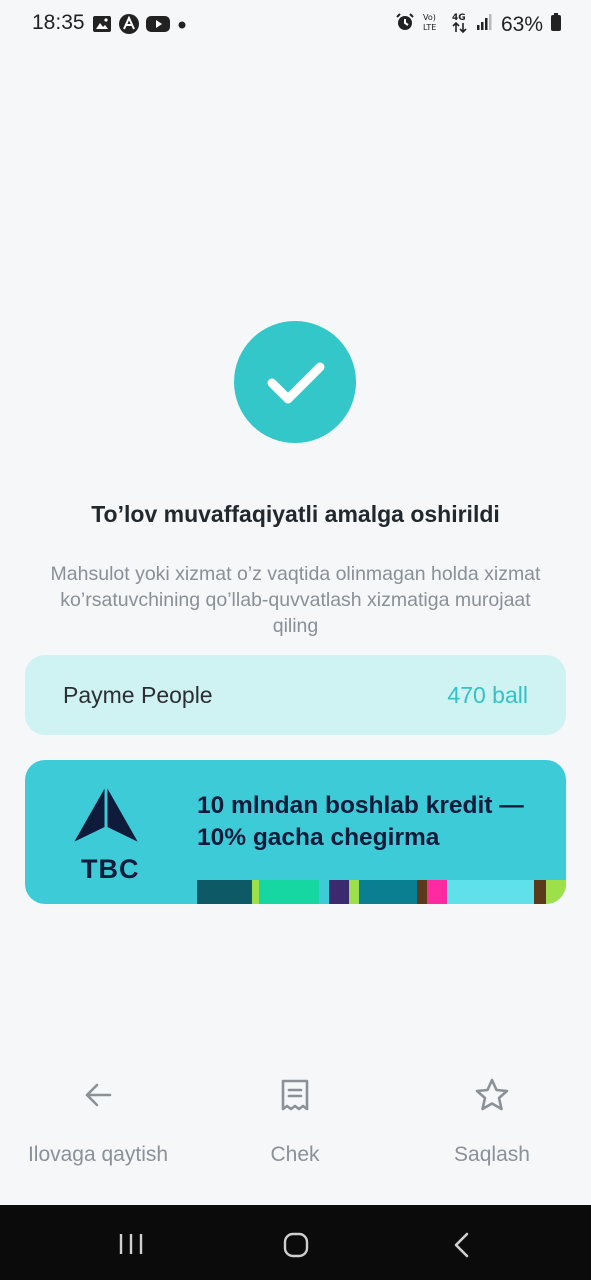 Image resolution: width=591 pixels, height=1280 pixels. I want to click on success-check-badge, so click(295, 382).